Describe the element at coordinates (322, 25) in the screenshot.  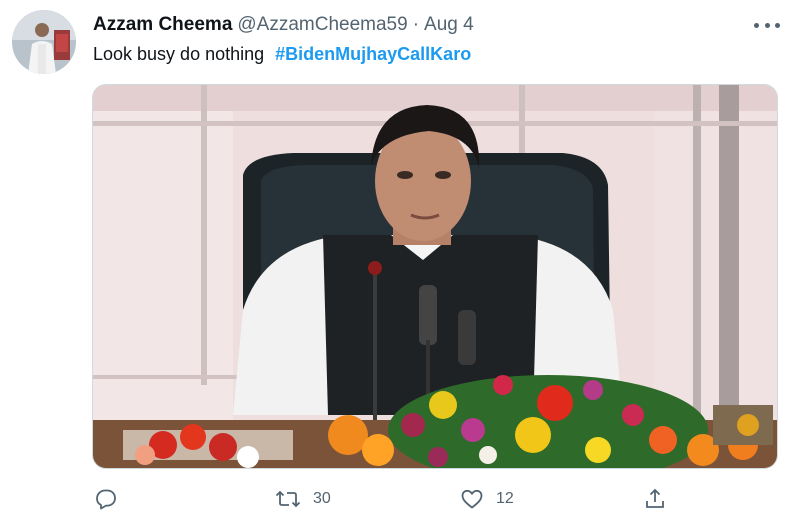
I see `user-handle: @AzzamCheema59` at that location.